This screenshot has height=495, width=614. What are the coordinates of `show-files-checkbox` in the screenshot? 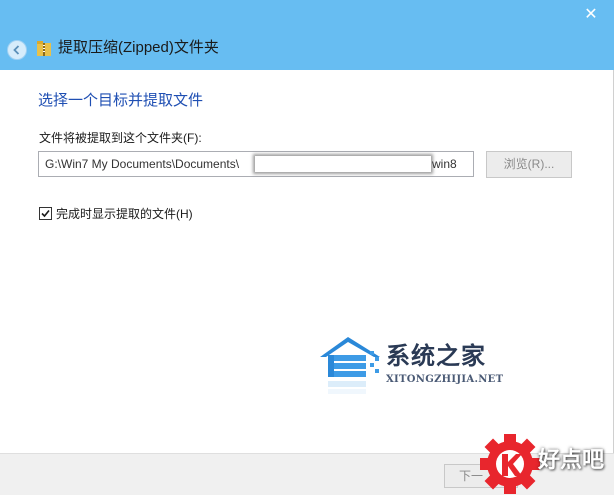 It's located at (45, 213).